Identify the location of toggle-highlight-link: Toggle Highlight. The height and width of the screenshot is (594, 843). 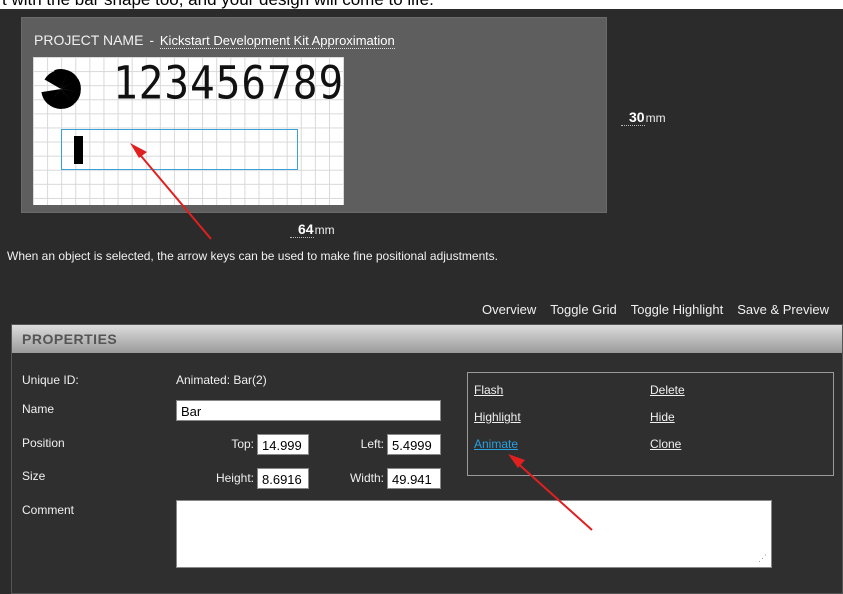
(677, 309).